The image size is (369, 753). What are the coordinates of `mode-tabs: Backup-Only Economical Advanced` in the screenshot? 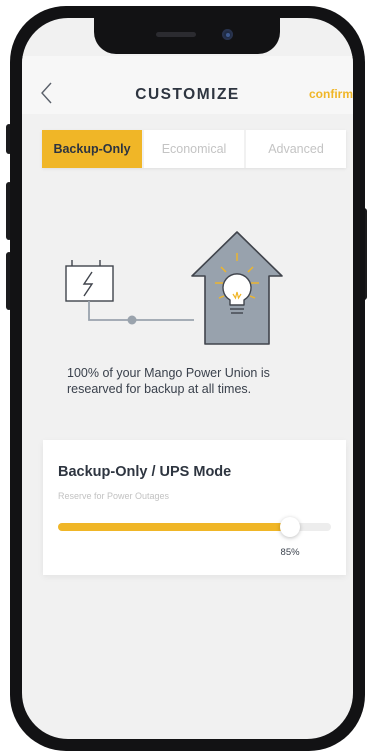 It's located at (194, 149).